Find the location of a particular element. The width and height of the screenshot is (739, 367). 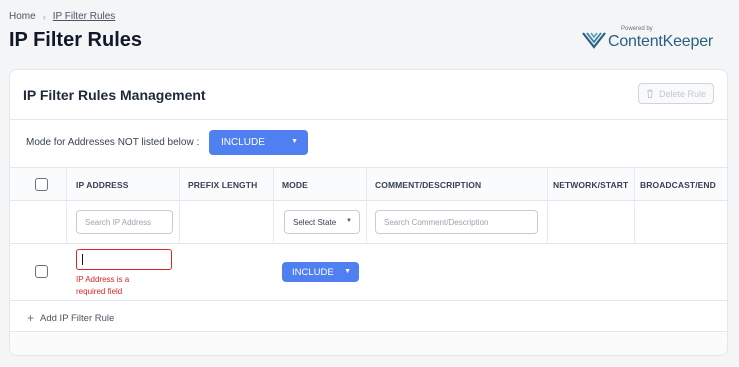

brand-logo: Powered by ContentKeeper is located at coordinates (656, 39).